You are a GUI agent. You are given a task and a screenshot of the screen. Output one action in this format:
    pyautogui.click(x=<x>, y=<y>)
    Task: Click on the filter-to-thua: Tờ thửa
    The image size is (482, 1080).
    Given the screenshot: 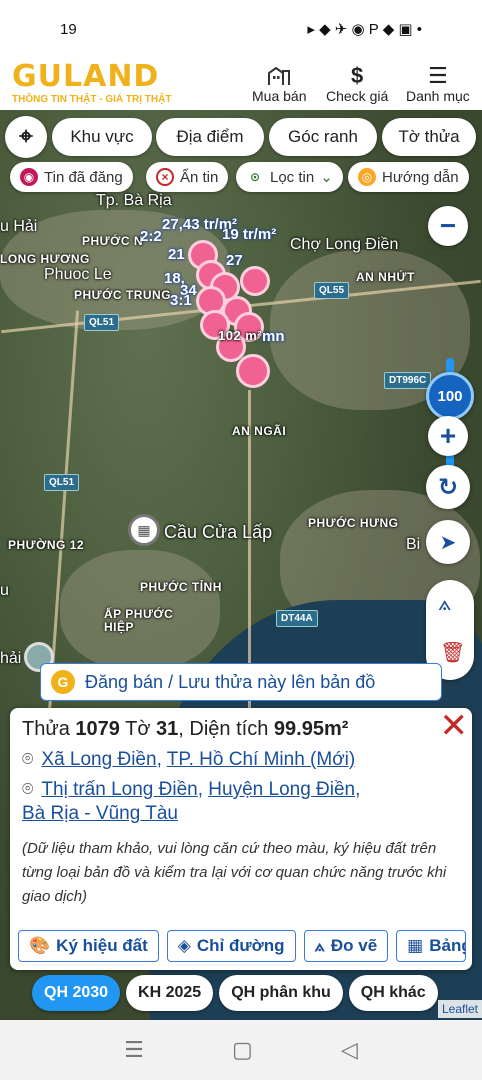 What is the action you would take?
    pyautogui.click(x=429, y=137)
    